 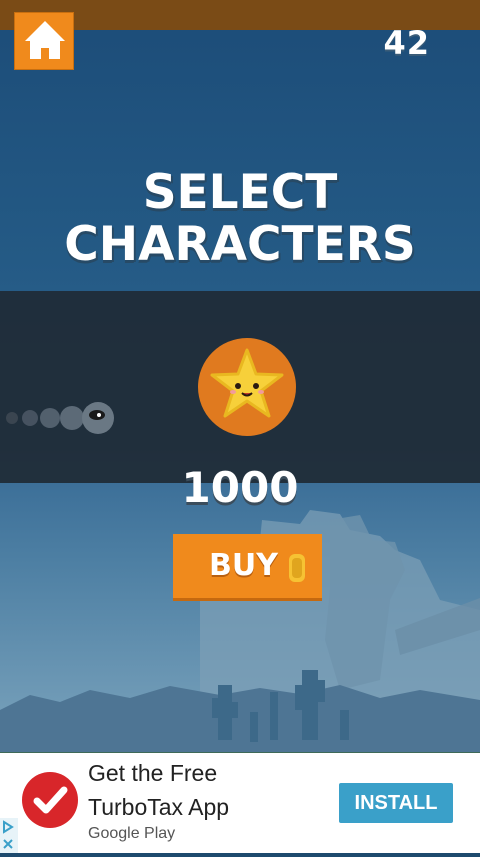 I want to click on character-price: 1000, so click(x=240, y=487).